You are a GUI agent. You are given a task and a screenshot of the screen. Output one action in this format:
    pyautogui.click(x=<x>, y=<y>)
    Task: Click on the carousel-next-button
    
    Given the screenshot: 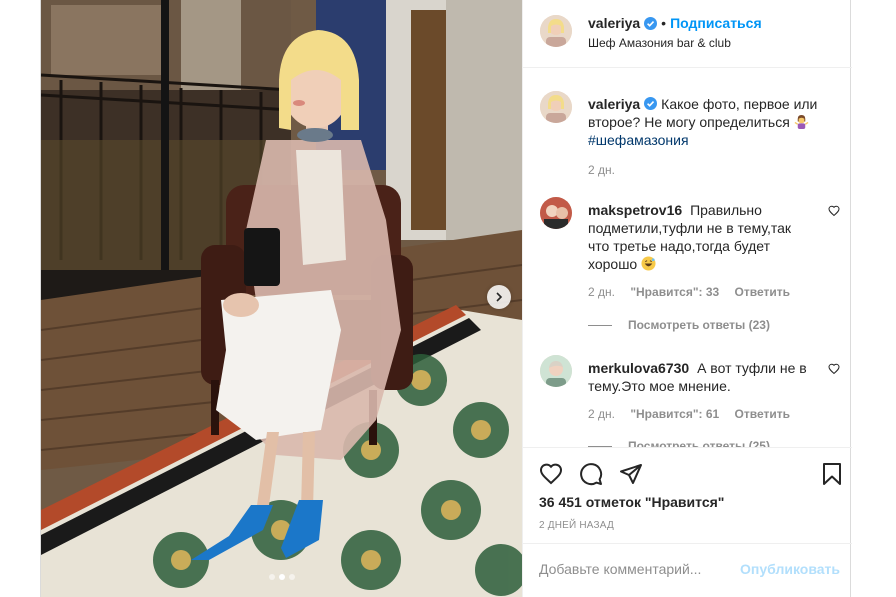 What is the action you would take?
    pyautogui.click(x=499, y=297)
    